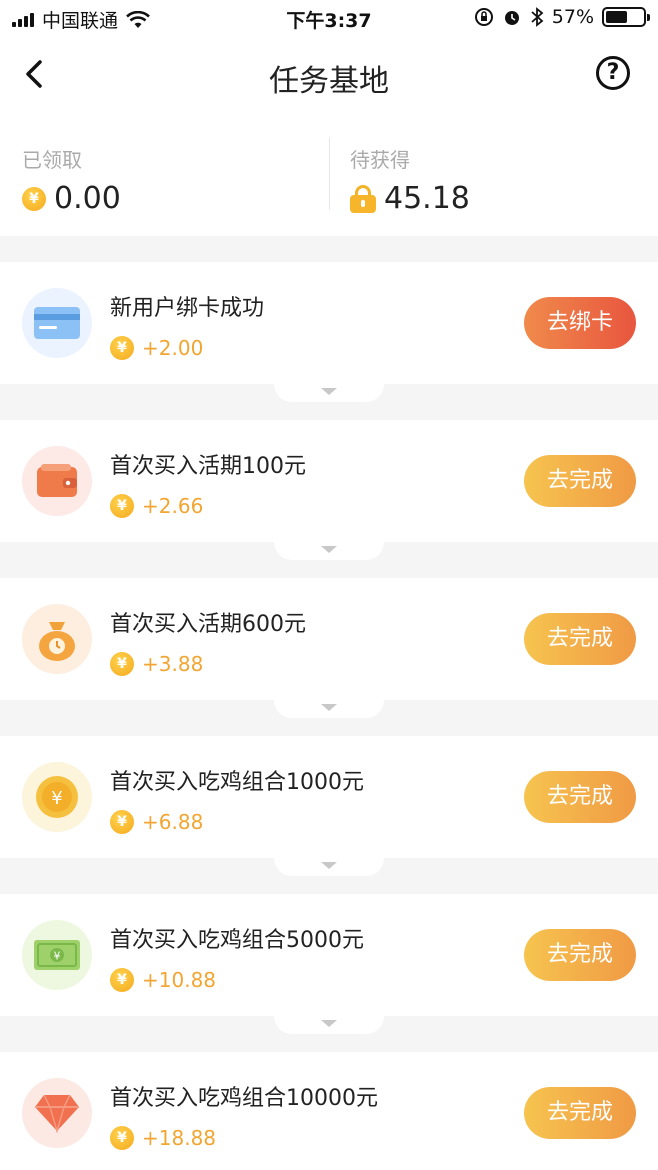  What do you see at coordinates (537, 17) in the screenshot?
I see `bluetooth-icon` at bounding box center [537, 17].